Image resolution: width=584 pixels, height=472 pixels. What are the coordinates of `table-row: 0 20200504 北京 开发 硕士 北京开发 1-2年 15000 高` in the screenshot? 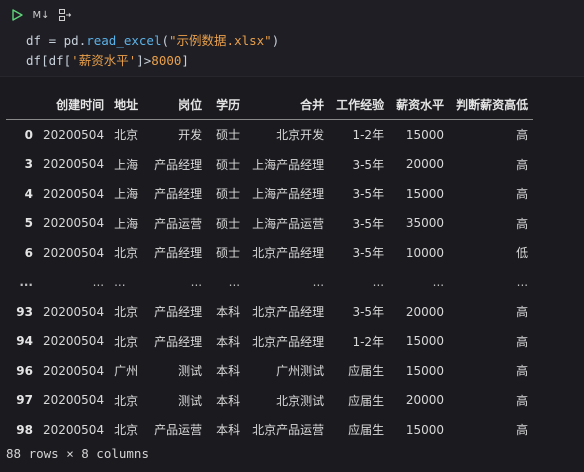 It's located at (269, 135).